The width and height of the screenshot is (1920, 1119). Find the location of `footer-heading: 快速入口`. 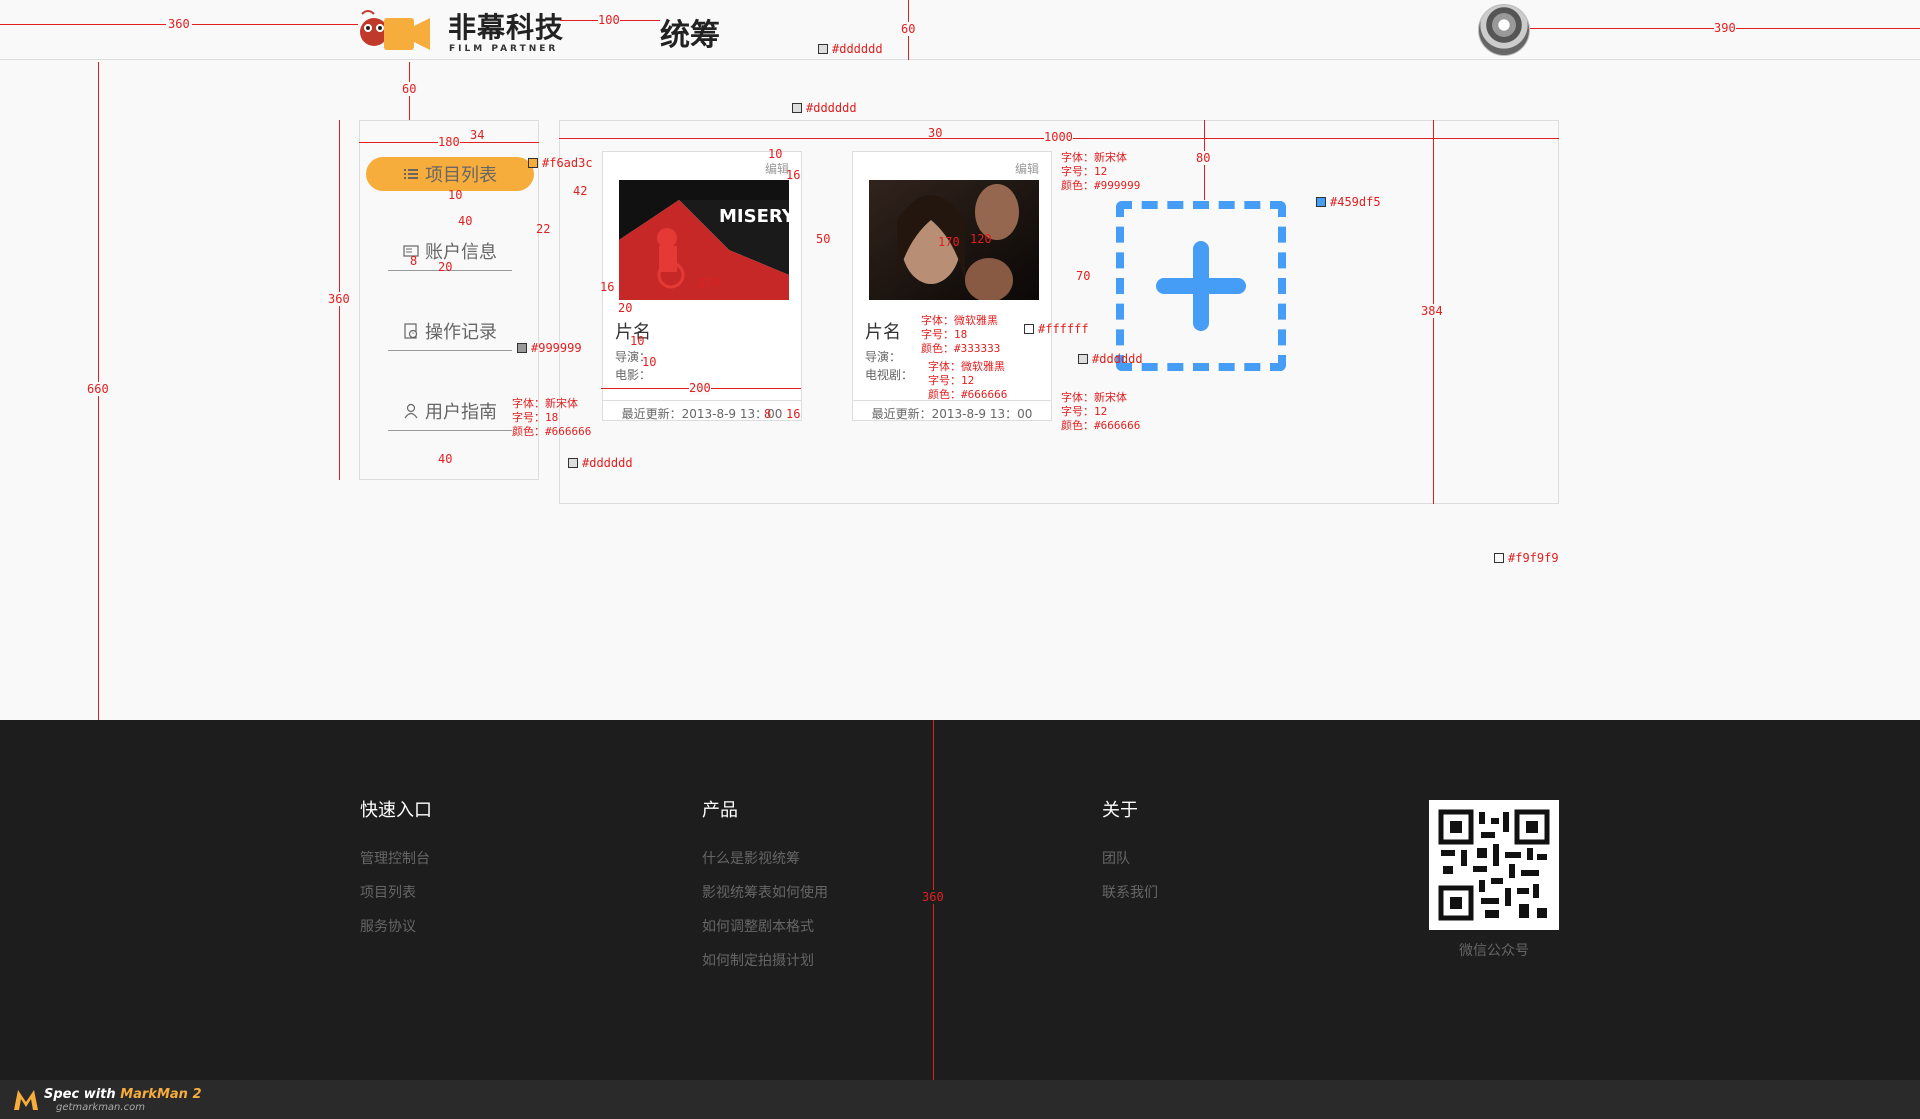

footer-heading: 快速入口 is located at coordinates (396, 810).